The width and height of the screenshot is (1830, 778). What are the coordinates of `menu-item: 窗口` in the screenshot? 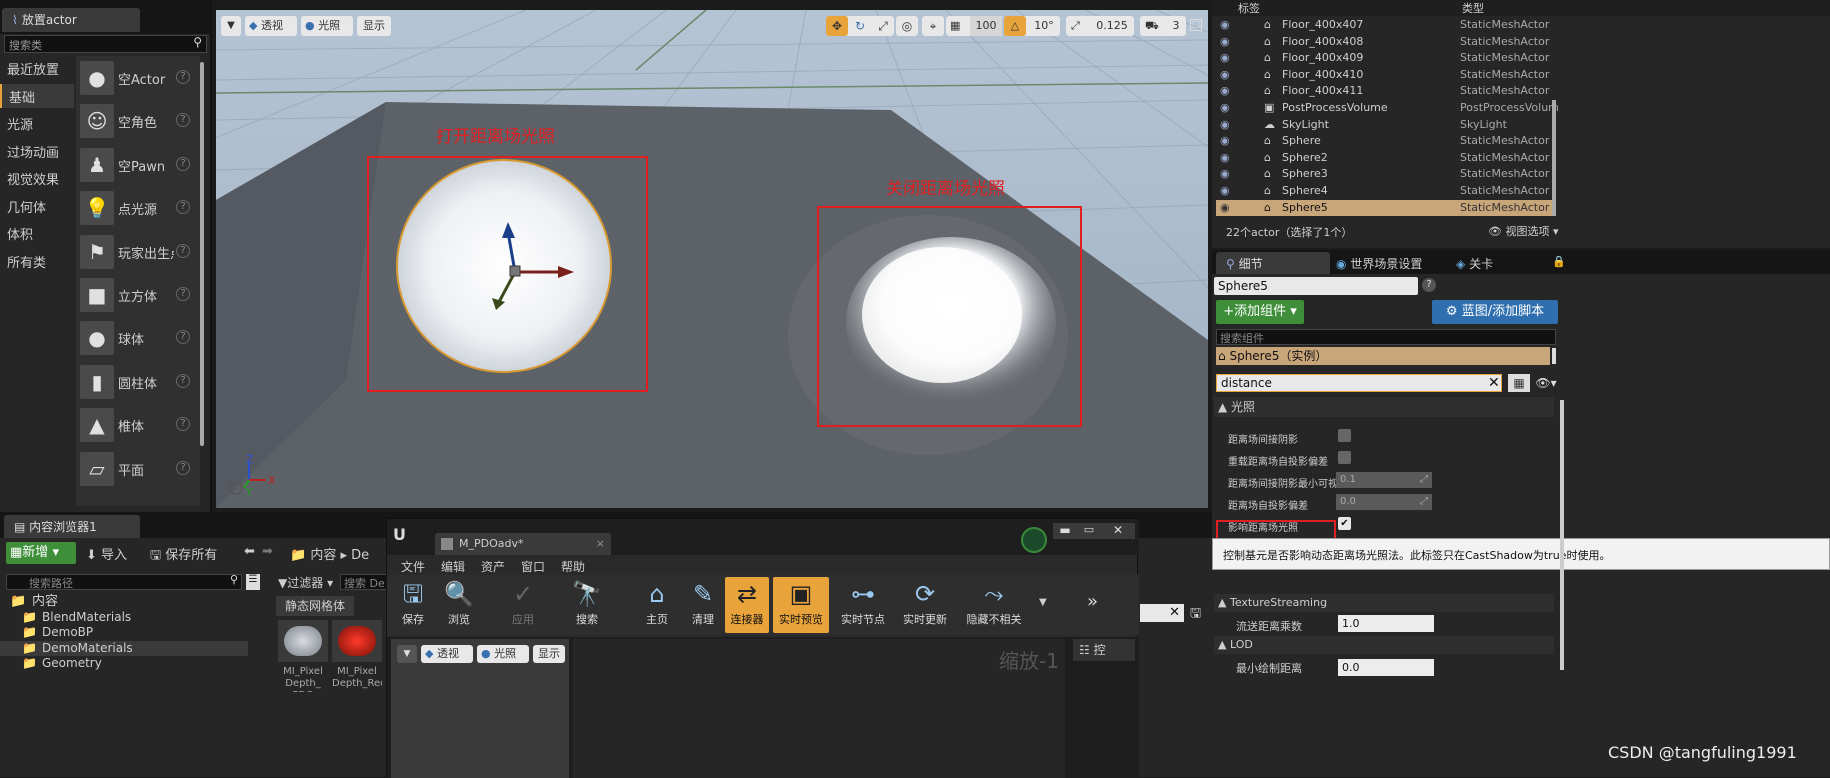 It's located at (533, 566).